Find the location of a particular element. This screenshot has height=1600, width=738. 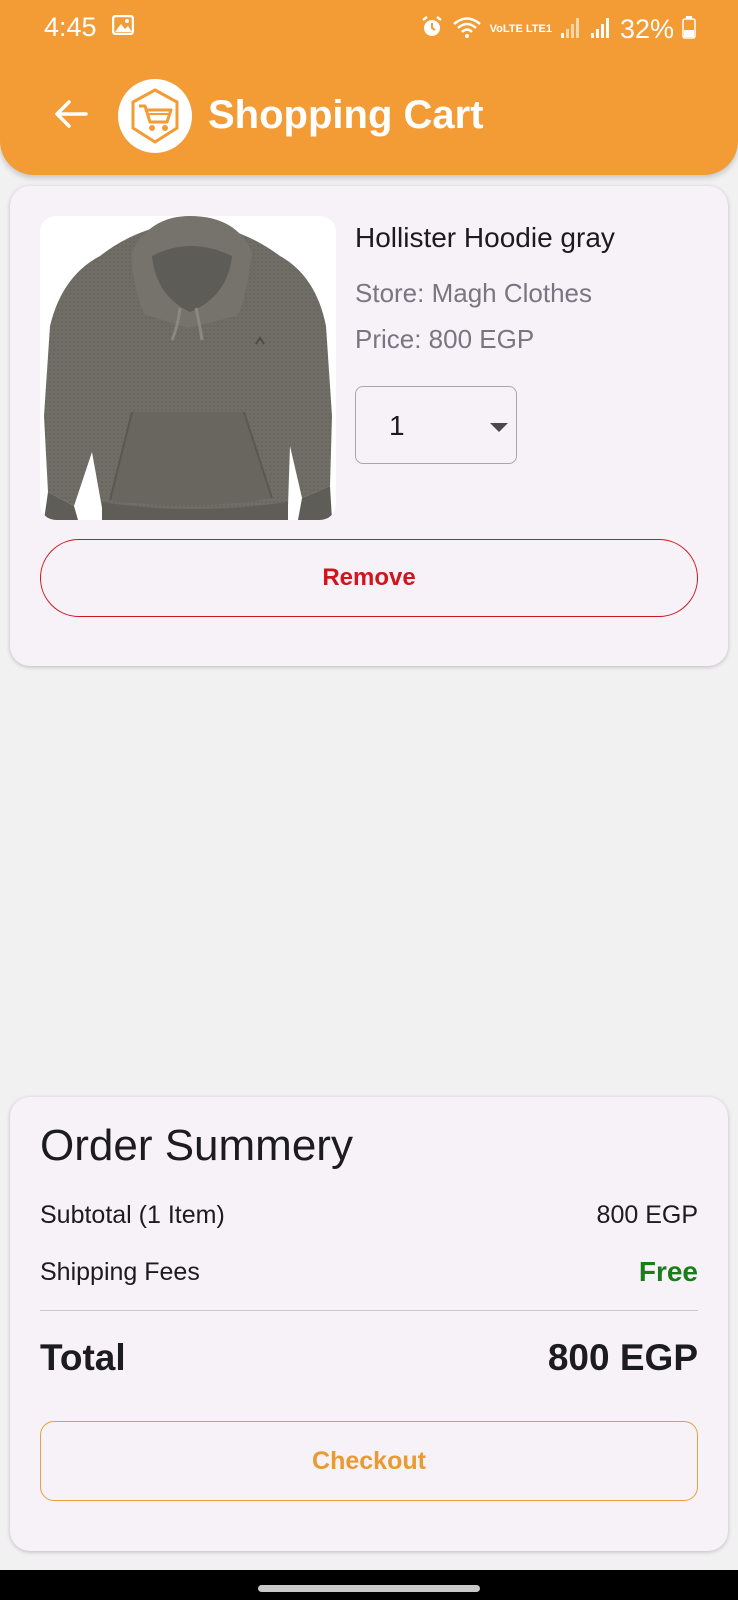

subtotal-row: Subtotal (1 Item) 800 EGP is located at coordinates (369, 1215).